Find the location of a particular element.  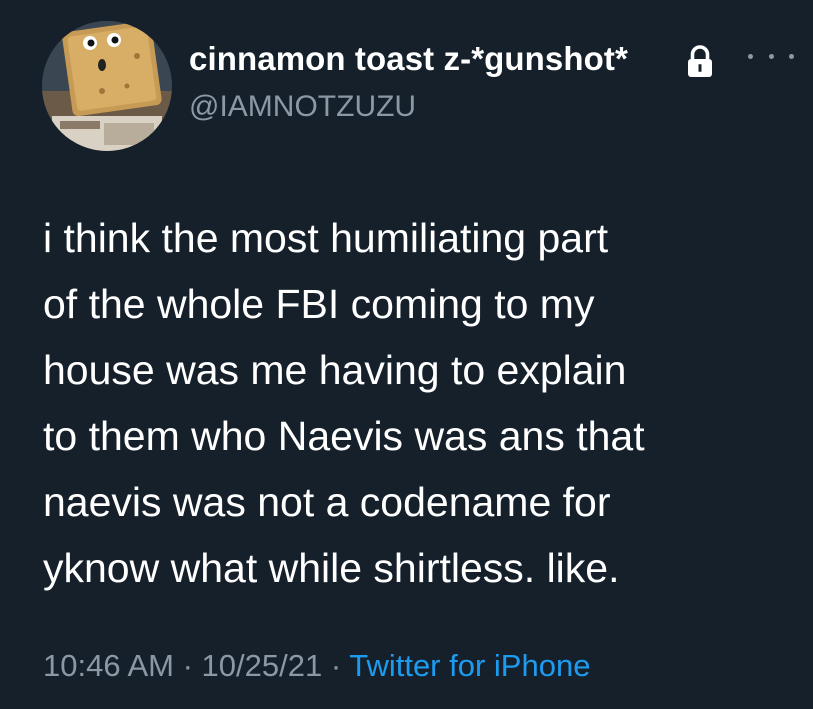

more-horizontal-icon is located at coordinates (771, 56).